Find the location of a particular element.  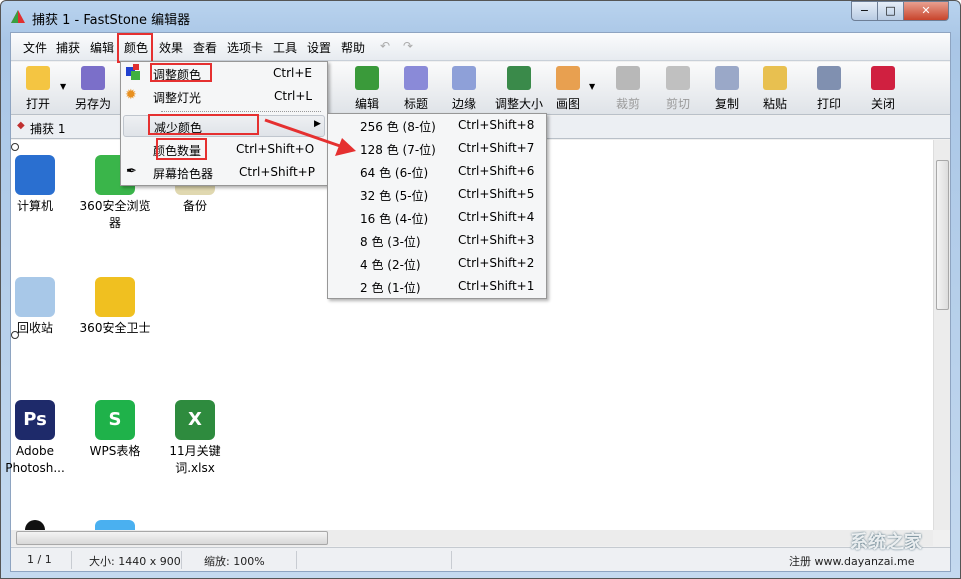

toolbar-button-paste: 粘贴 is located at coordinates (775, 88).